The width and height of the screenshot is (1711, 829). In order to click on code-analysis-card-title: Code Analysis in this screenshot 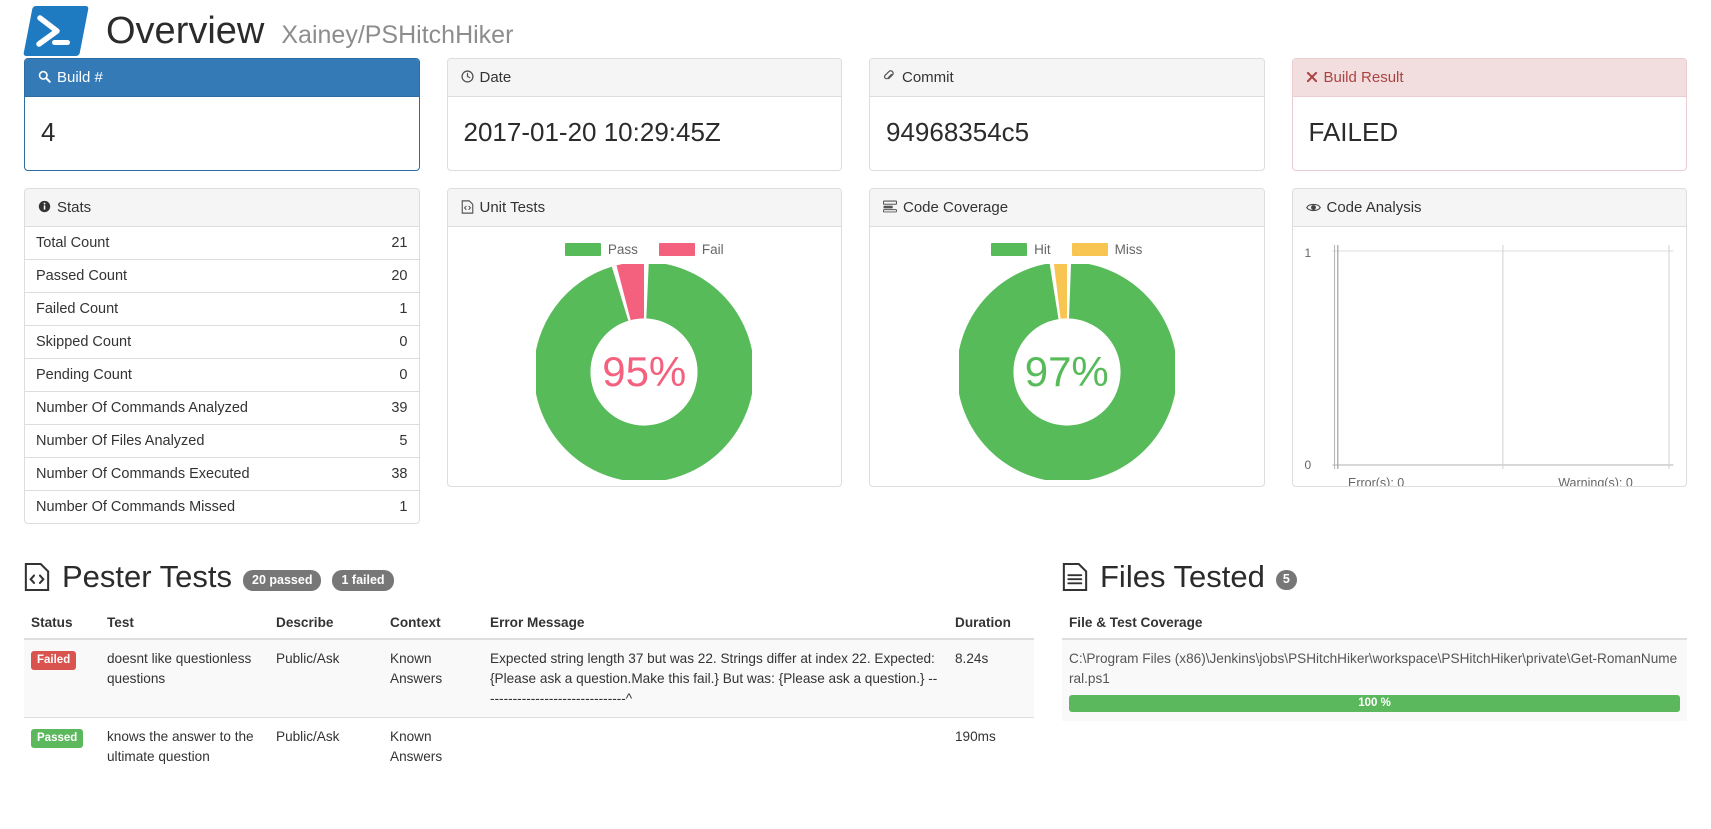, I will do `click(1374, 207)`.